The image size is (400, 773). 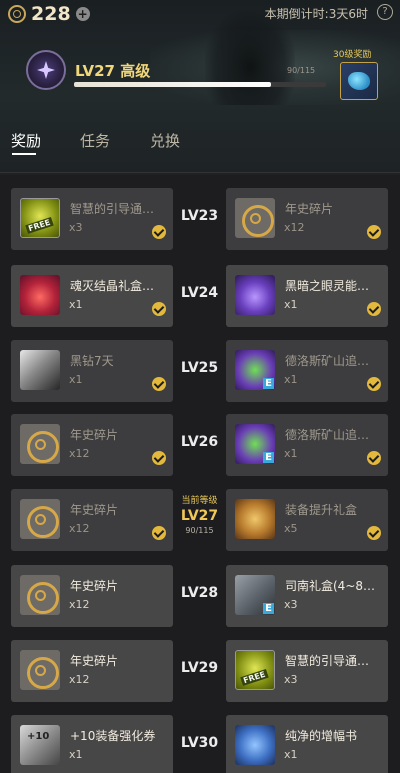 I want to click on level-marker: LV29, so click(x=199, y=671).